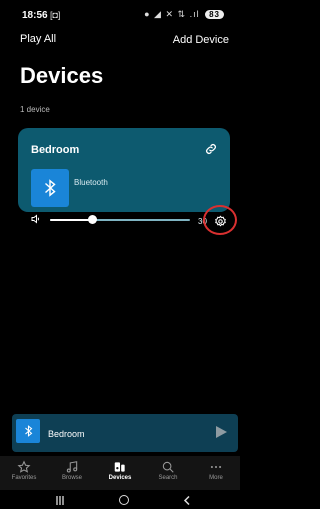  What do you see at coordinates (71, 478) in the screenshot?
I see `tab-label: Browse` at bounding box center [71, 478].